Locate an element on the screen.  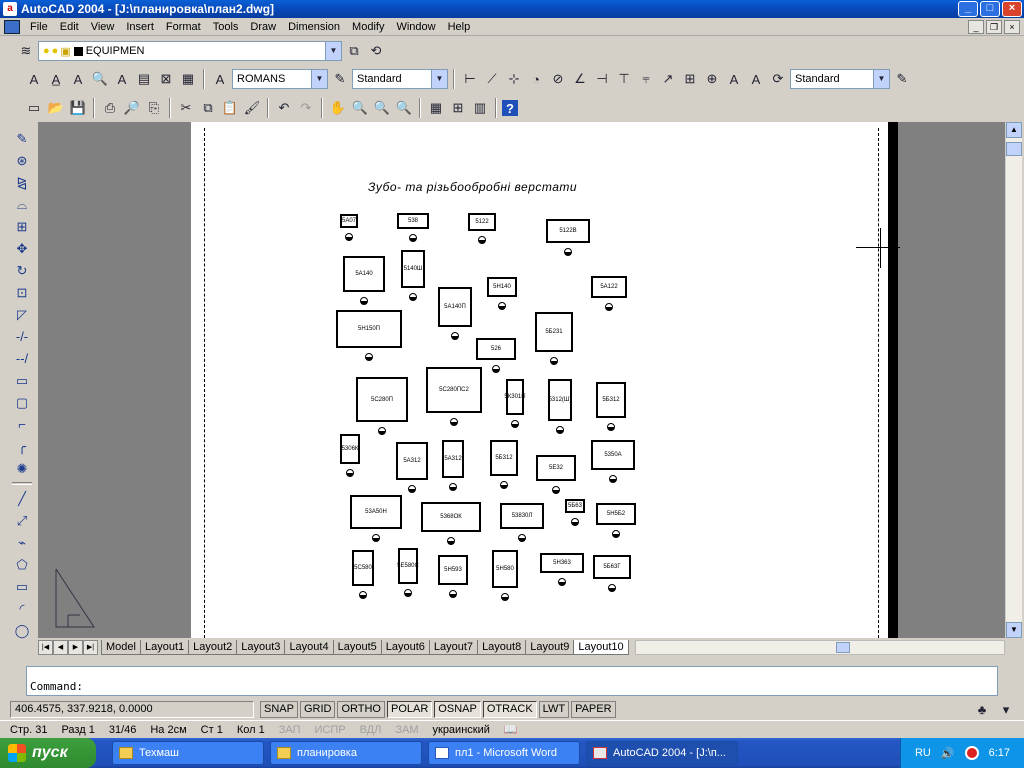
dim-style-combo: Standard ▼ is located at coordinates (400, 79).